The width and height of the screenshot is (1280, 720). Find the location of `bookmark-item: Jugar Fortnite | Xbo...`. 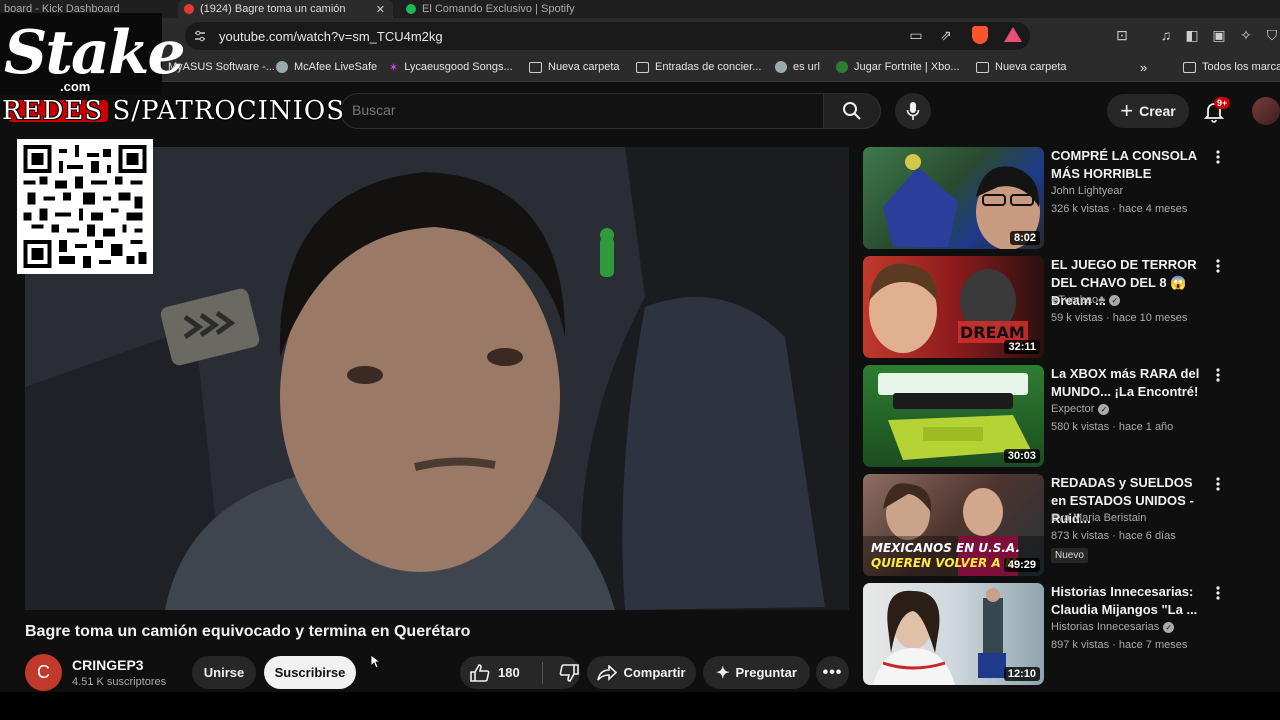

bookmark-item: Jugar Fortnite | Xbo... is located at coordinates (898, 67).